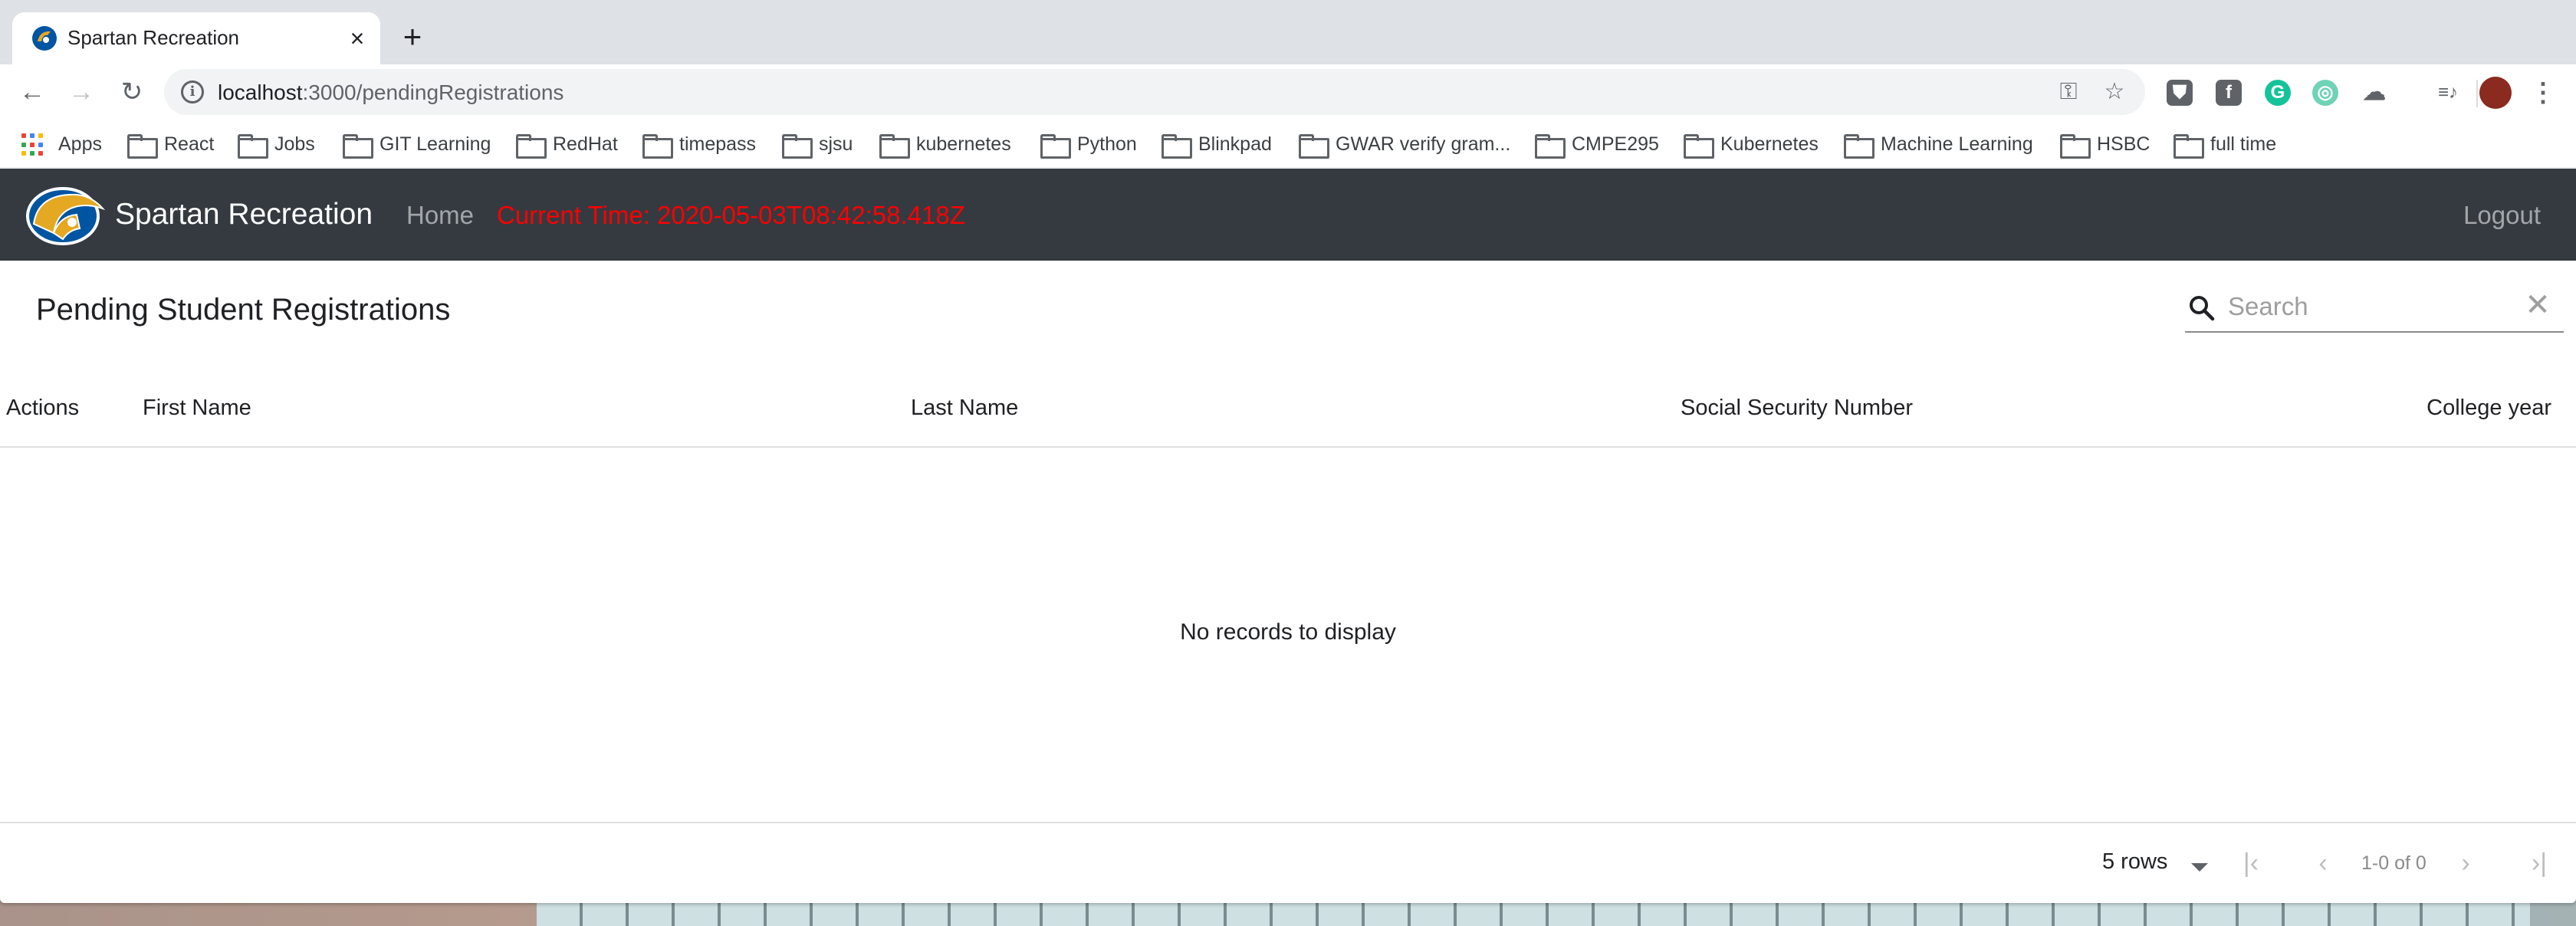 This screenshot has height=926, width=2576. What do you see at coordinates (413, 37) in the screenshot?
I see `new-tab-icon: +` at bounding box center [413, 37].